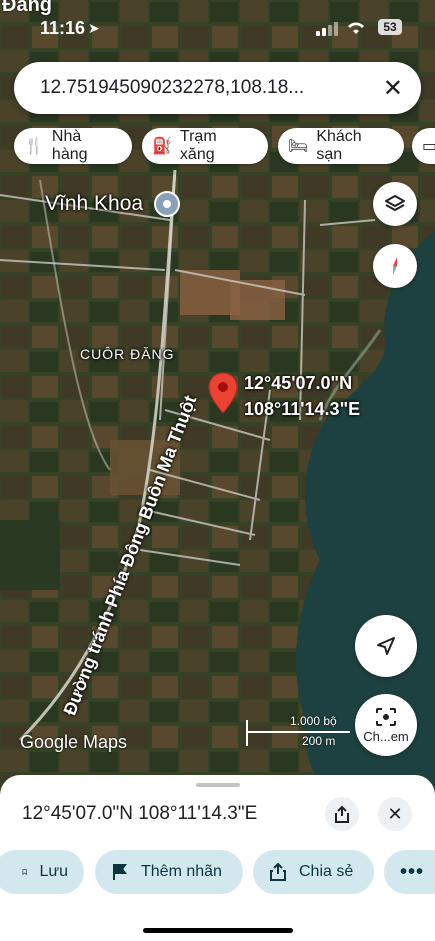 This screenshot has width=435, height=941. Describe the element at coordinates (390, 27) in the screenshot. I see `battery-indicator: 53` at that location.